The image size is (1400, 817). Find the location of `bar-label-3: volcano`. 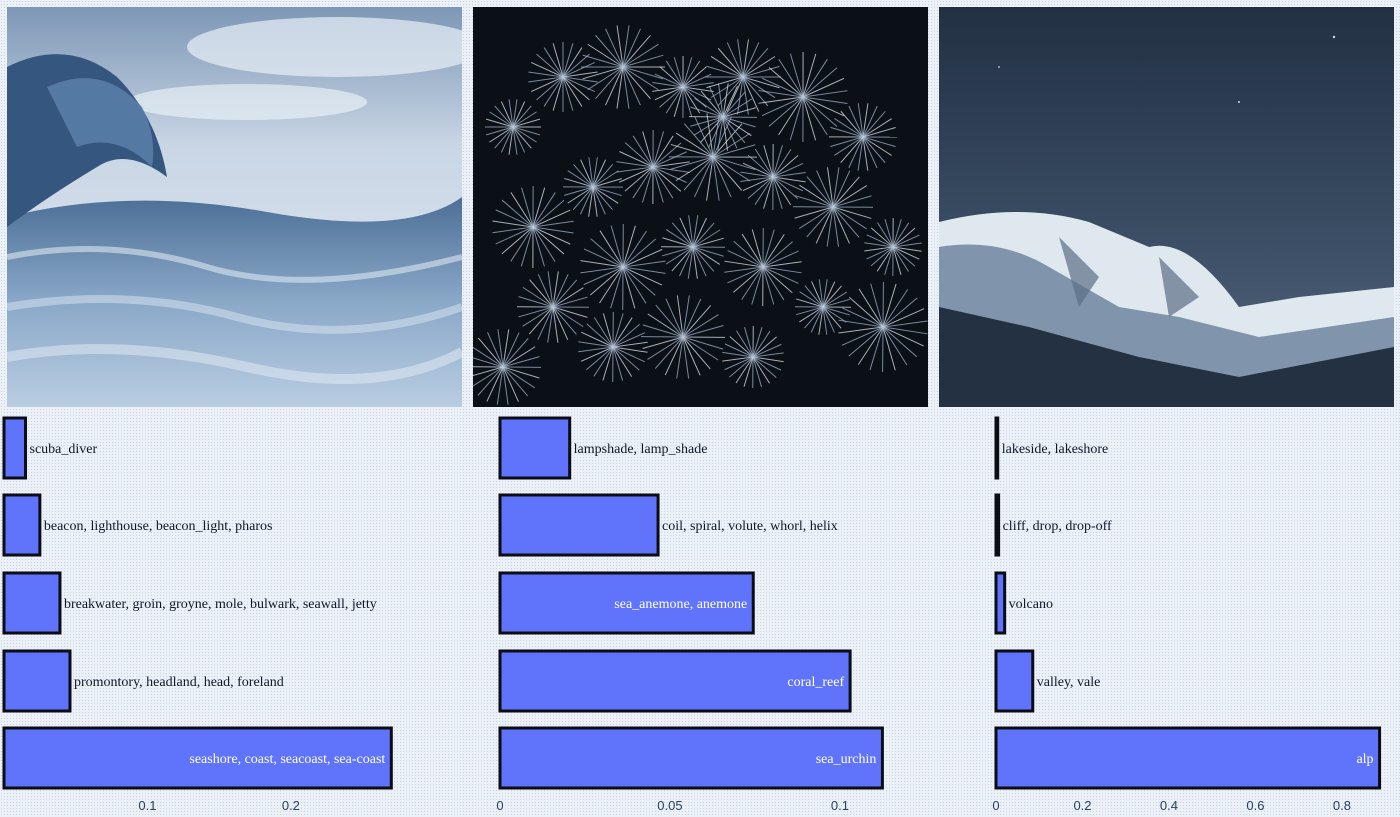

bar-label-3: volcano is located at coordinates (1031, 604).